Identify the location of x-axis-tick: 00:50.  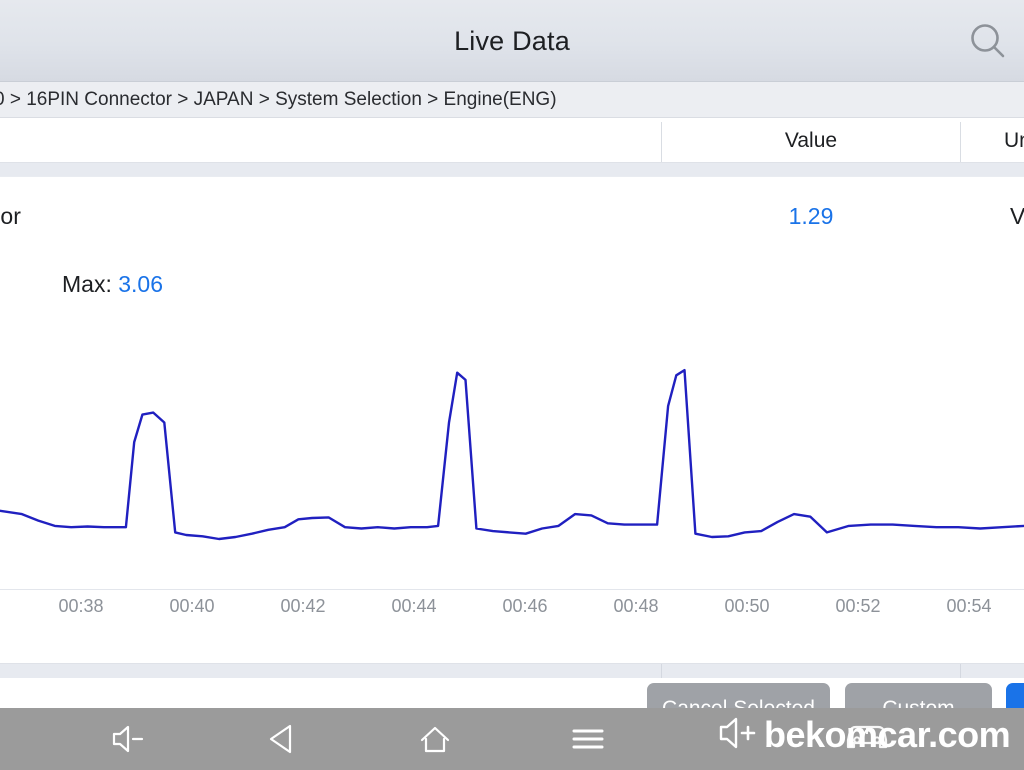
(747, 606).